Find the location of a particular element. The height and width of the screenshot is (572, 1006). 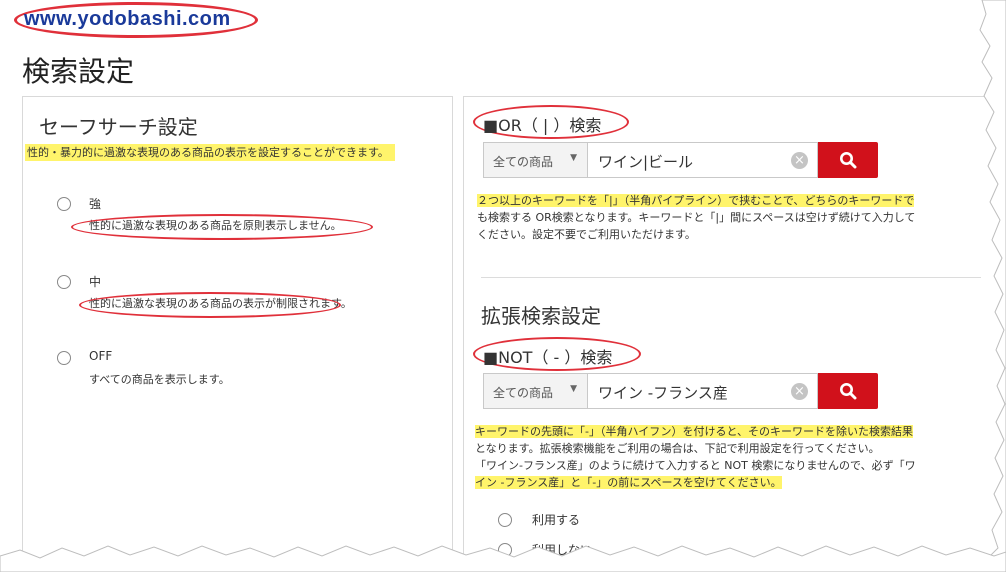

option-label: 利用しない is located at coordinates (562, 550).